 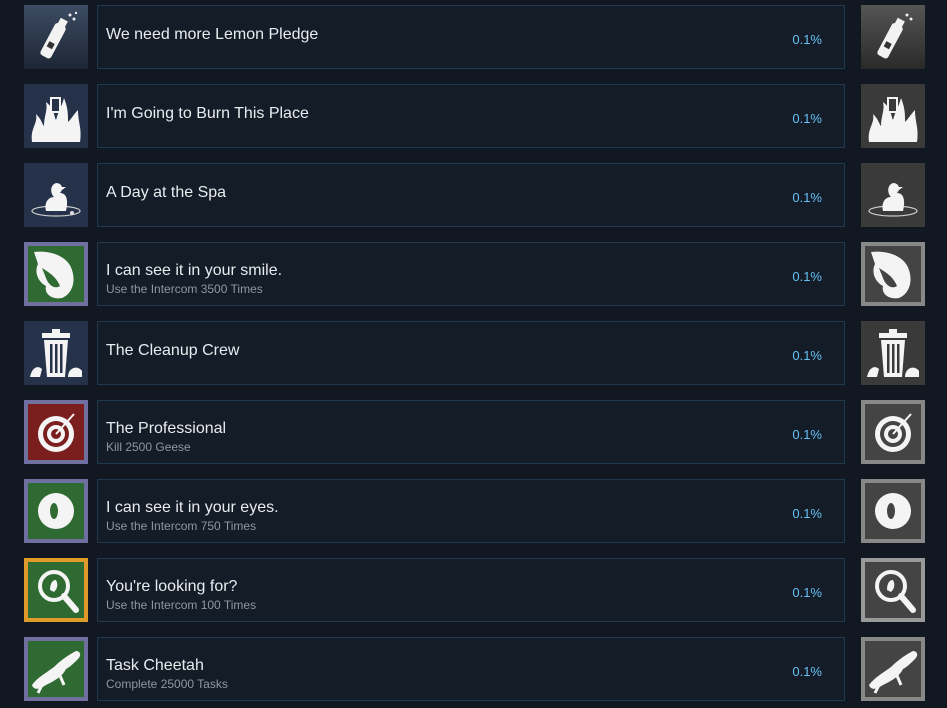 What do you see at coordinates (166, 192) in the screenshot?
I see `achievement-title: A Day at the Spa` at bounding box center [166, 192].